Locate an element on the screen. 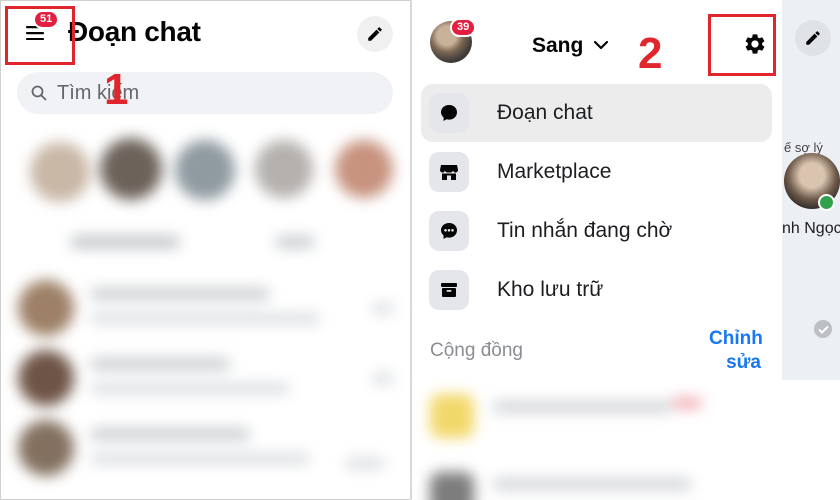 The height and width of the screenshot is (500, 840). menu-item-label: Đoạn chat is located at coordinates (545, 112).